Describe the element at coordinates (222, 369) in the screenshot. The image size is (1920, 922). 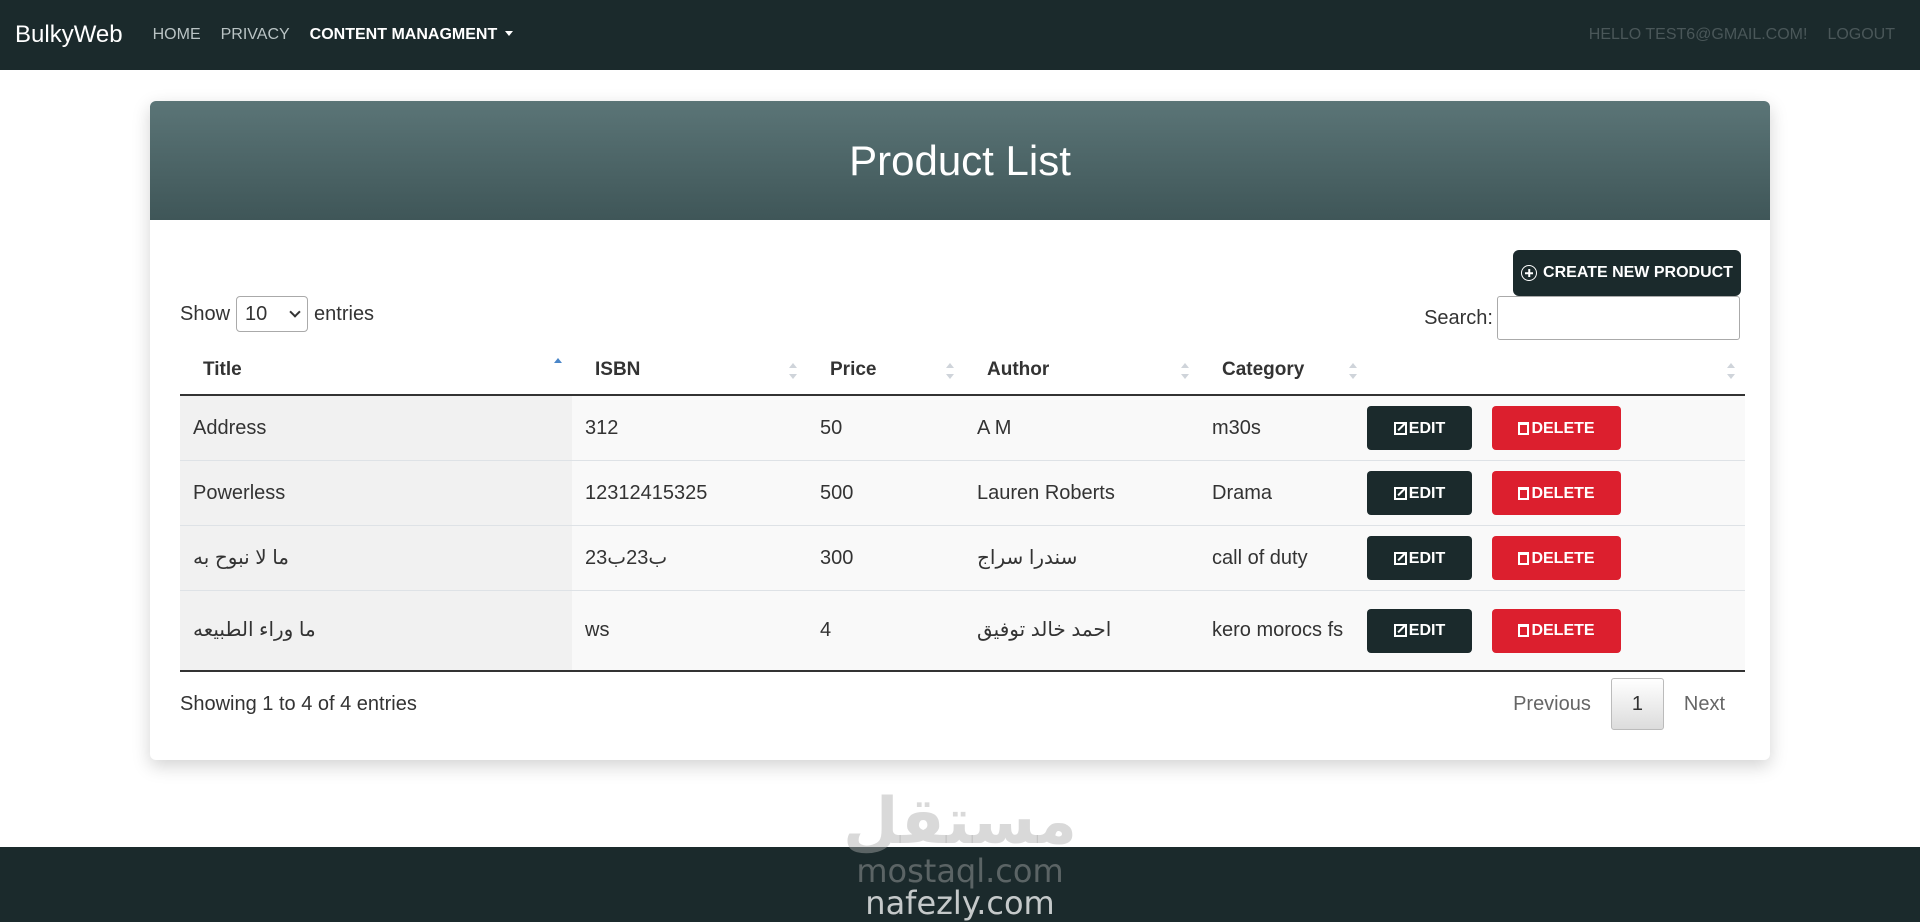
I see `column-title-label: Title` at that location.